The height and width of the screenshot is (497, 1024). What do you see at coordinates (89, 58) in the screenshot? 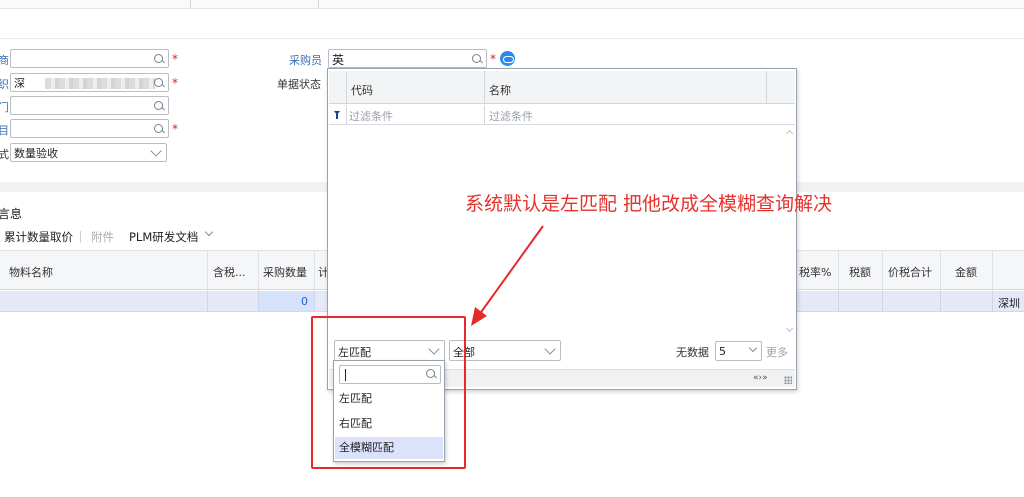
I see `supplier-field` at bounding box center [89, 58].